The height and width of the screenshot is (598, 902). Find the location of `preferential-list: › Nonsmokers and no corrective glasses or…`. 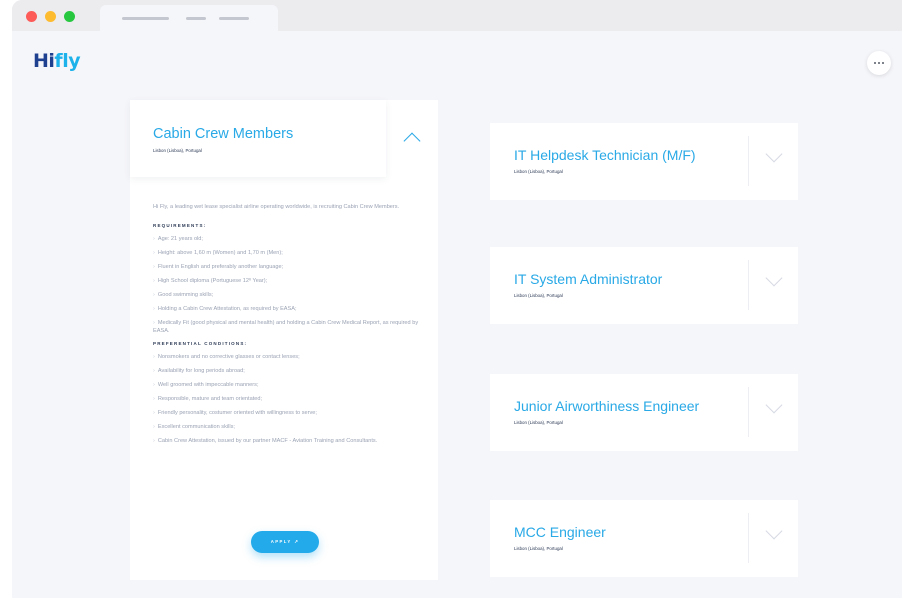

preferential-list: › Nonsmokers and no corrective glasses or… is located at coordinates (288, 399).